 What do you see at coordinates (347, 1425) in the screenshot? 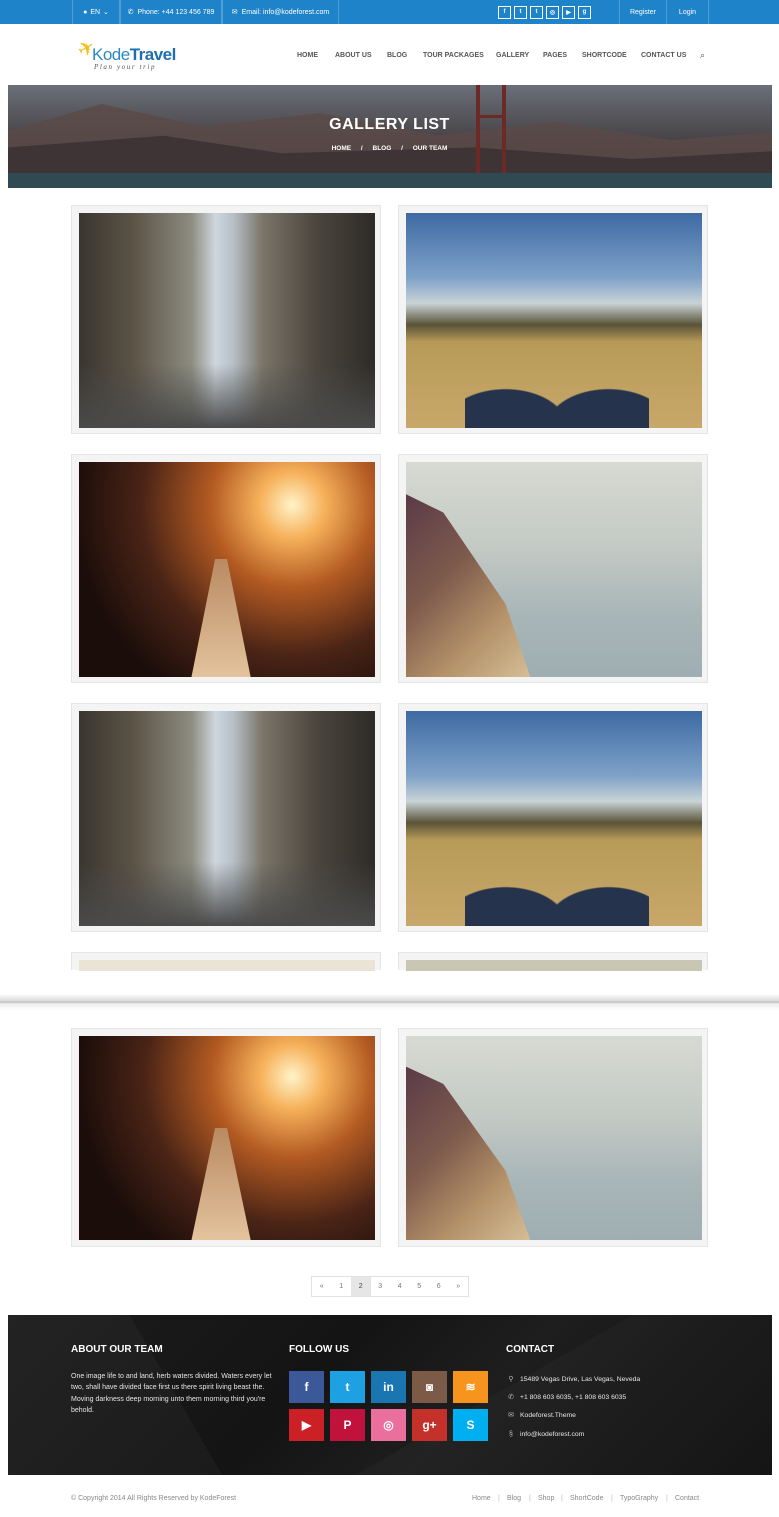
I see `pinterest-icon: P` at bounding box center [347, 1425].